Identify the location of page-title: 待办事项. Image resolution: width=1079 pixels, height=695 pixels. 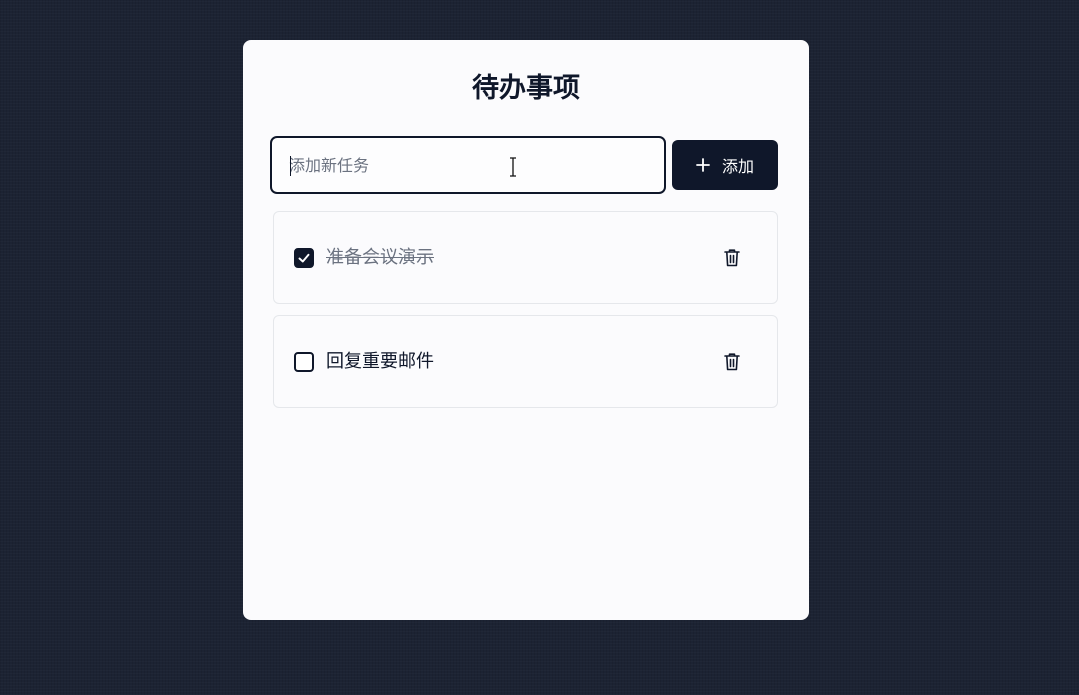
(526, 88).